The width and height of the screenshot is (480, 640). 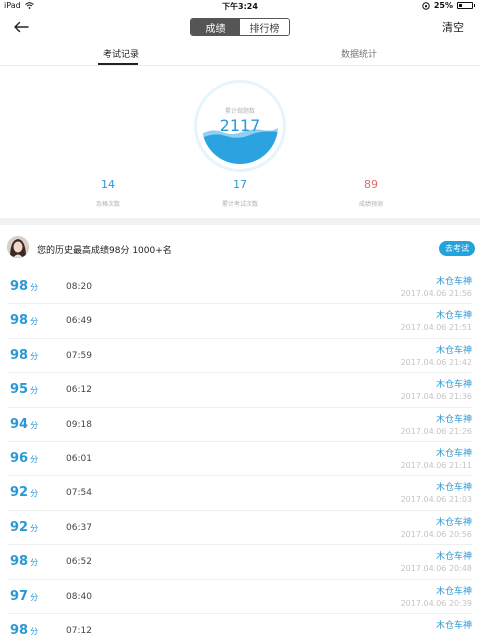 What do you see at coordinates (457, 248) in the screenshot?
I see `take-exam-button: 去考试` at bounding box center [457, 248].